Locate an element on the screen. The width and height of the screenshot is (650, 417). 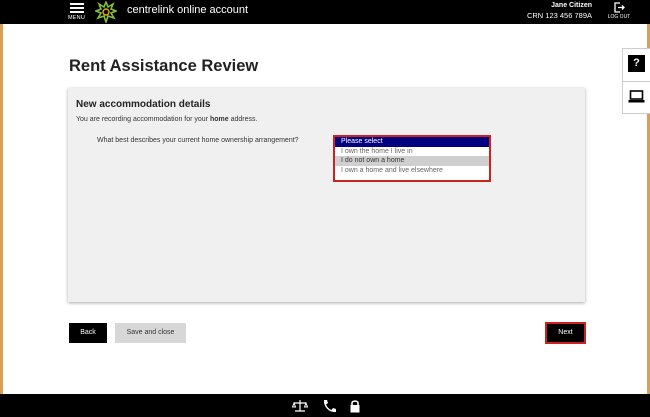
side-tools: ? is located at coordinates (636, 81).